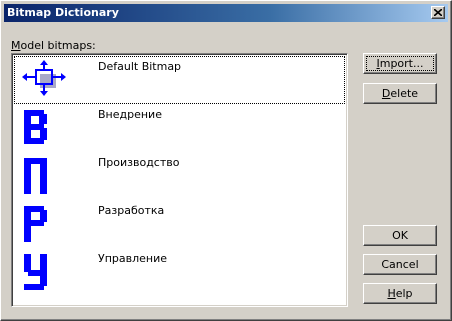 This screenshot has width=452, height=321. Describe the element at coordinates (35, 272) in the screenshot. I see `cyrillic-u-letter-icon` at that location.